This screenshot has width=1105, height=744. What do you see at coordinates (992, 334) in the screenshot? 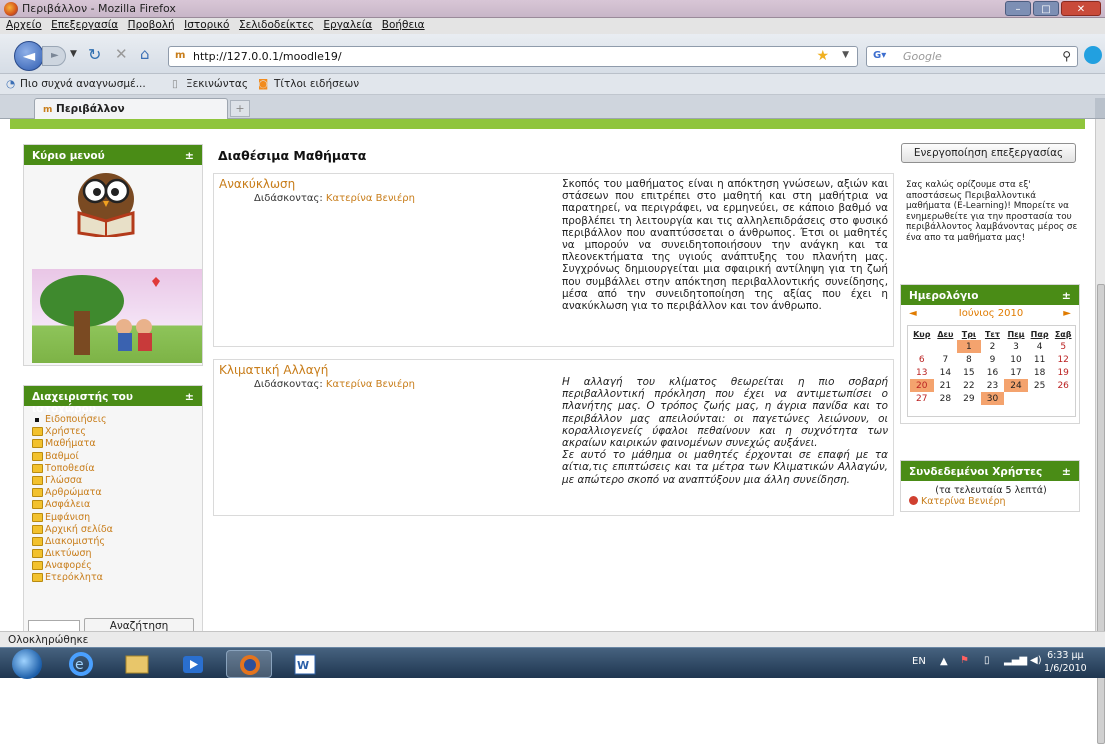
I see `weekday-label: Τετ` at bounding box center [992, 334].